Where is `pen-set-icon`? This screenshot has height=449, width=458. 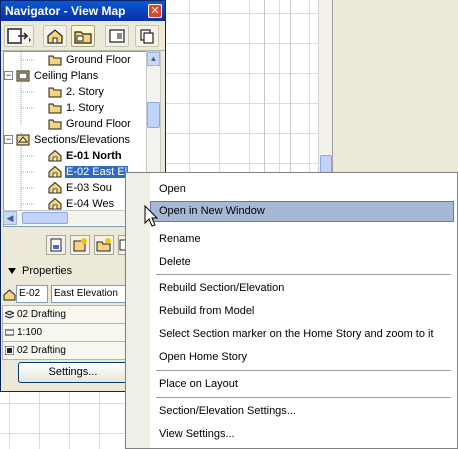
pen-set-icon is located at coordinates (9, 350).